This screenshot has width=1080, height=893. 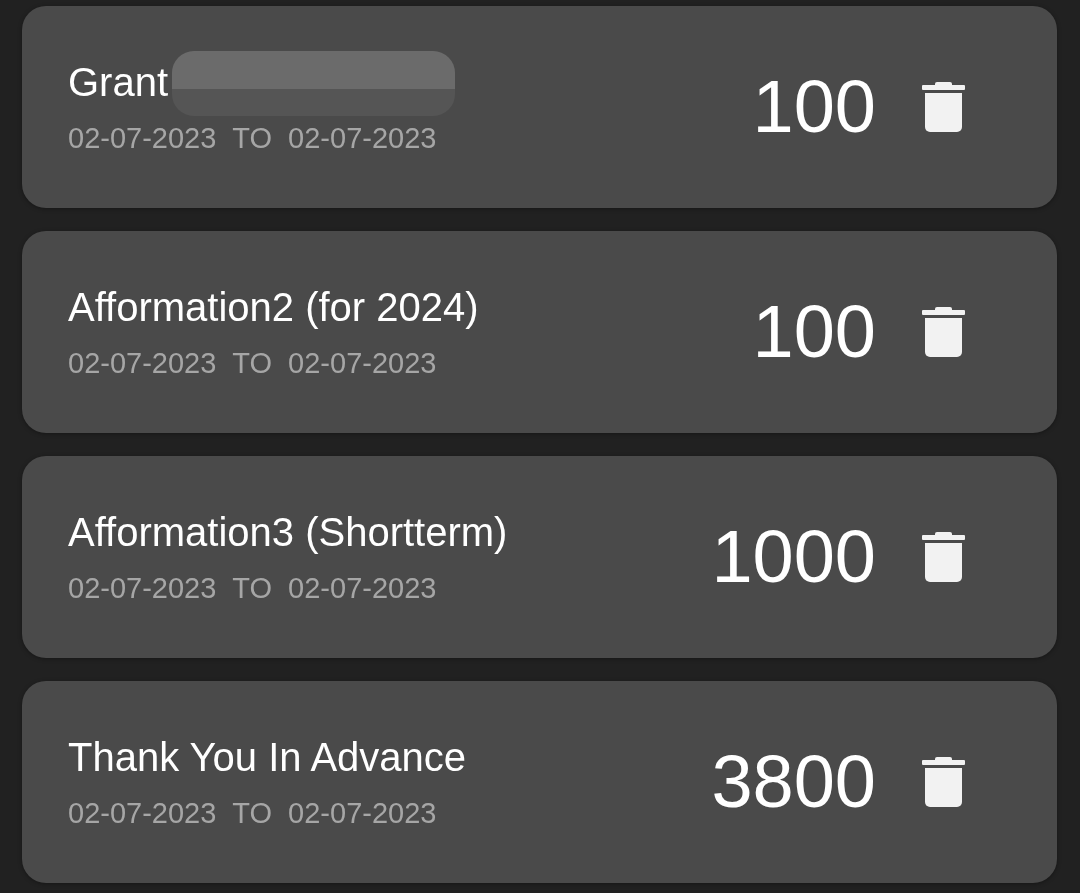 What do you see at coordinates (793, 557) in the screenshot?
I see `amount: 1000` at bounding box center [793, 557].